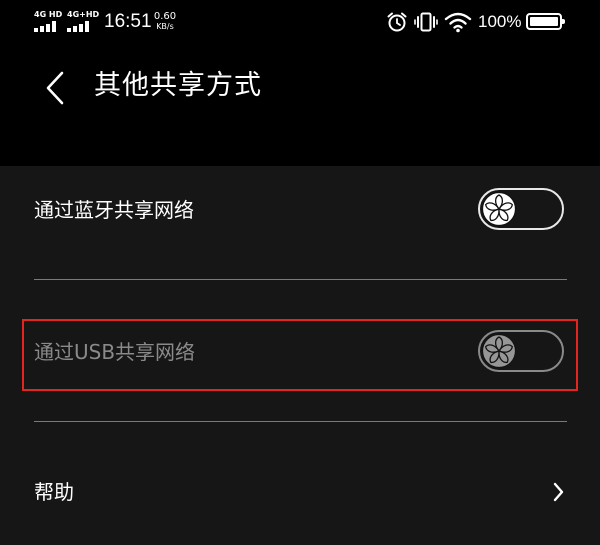 This screenshot has width=600, height=545. I want to click on signal-indicator-2: 4G+HD, so click(83, 22).